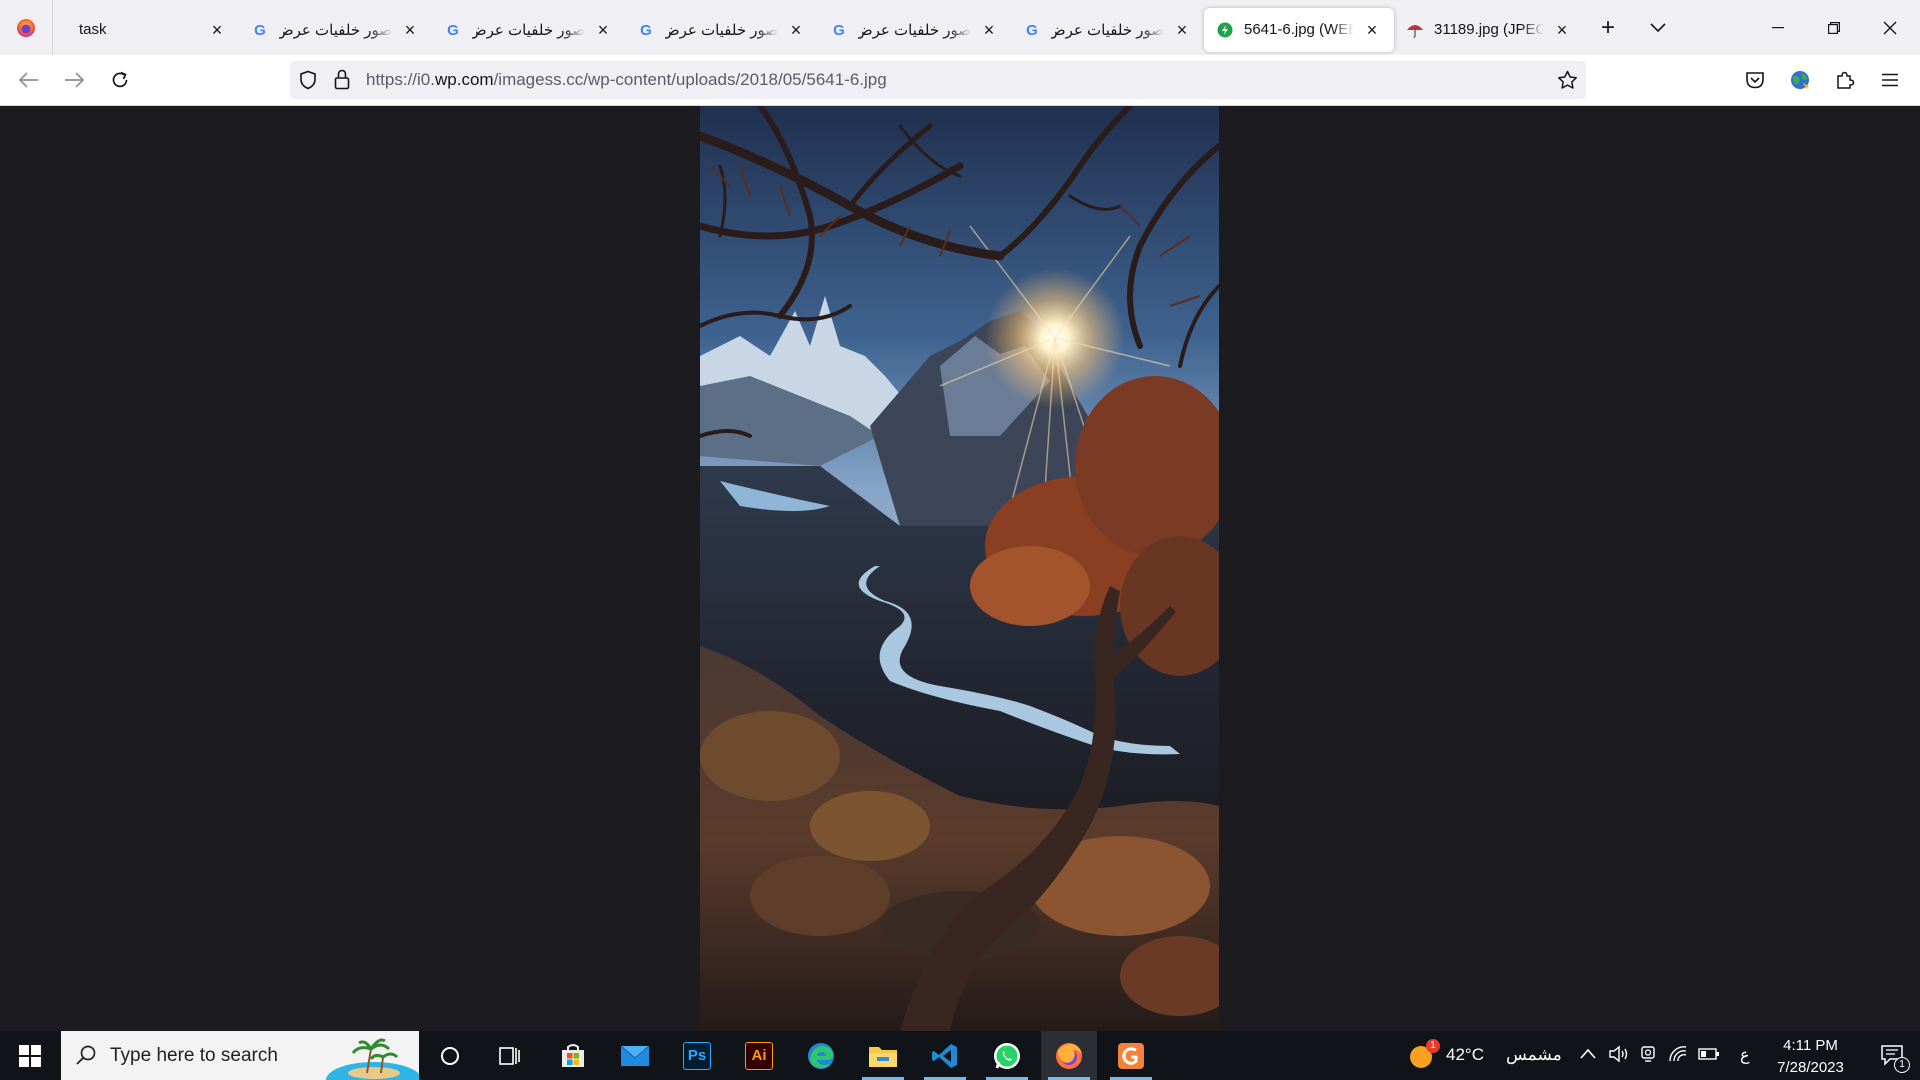 The height and width of the screenshot is (1080, 1920). Describe the element at coordinates (308, 82) in the screenshot. I see `tracking-protection-shield-icon` at that location.